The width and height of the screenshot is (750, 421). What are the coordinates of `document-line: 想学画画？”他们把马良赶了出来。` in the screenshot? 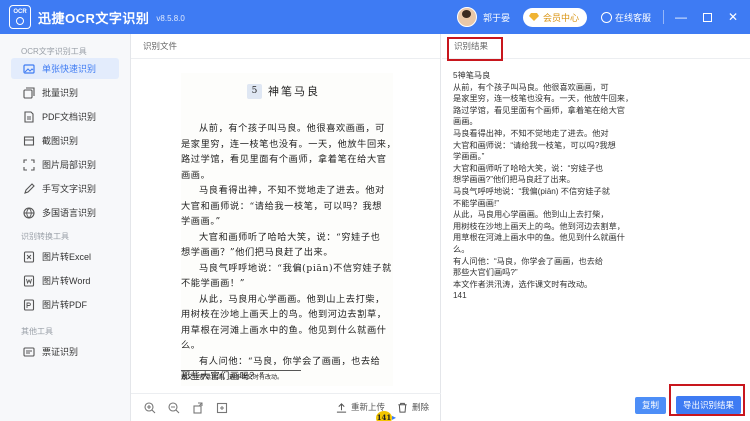 It's located at (257, 252).